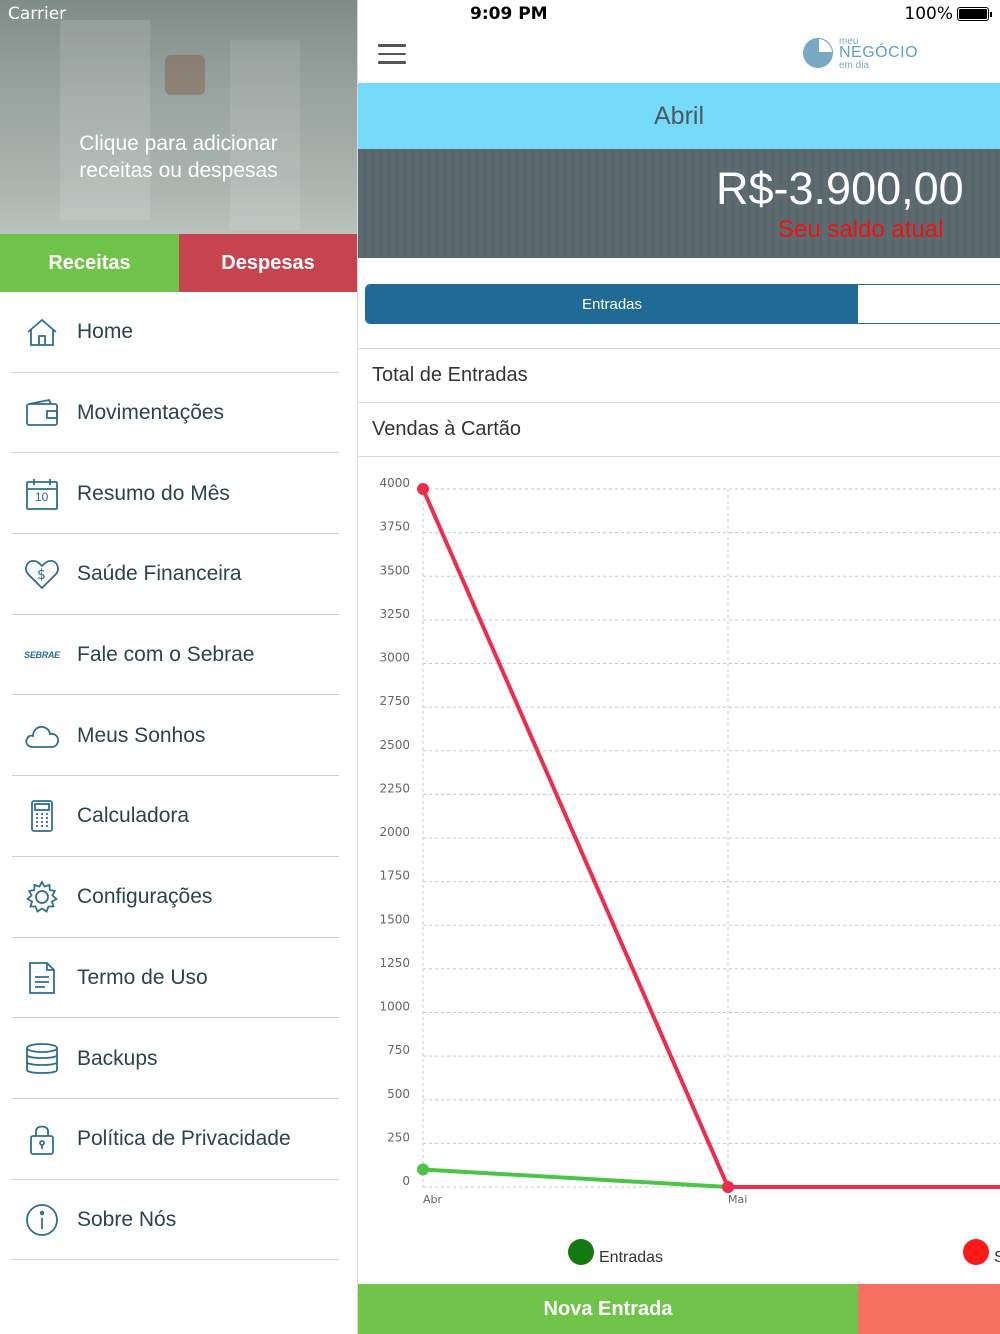  What do you see at coordinates (178, 735) in the screenshot?
I see `menu-item-sonhos: Meus Sonhos` at bounding box center [178, 735].